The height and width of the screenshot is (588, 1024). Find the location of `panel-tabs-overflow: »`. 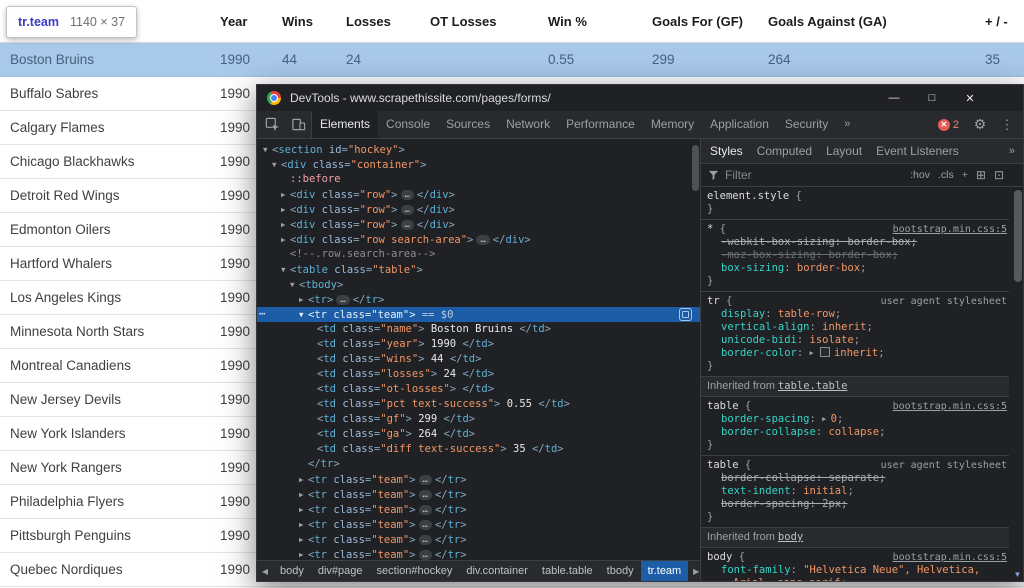

panel-tabs-overflow: » is located at coordinates (847, 124).